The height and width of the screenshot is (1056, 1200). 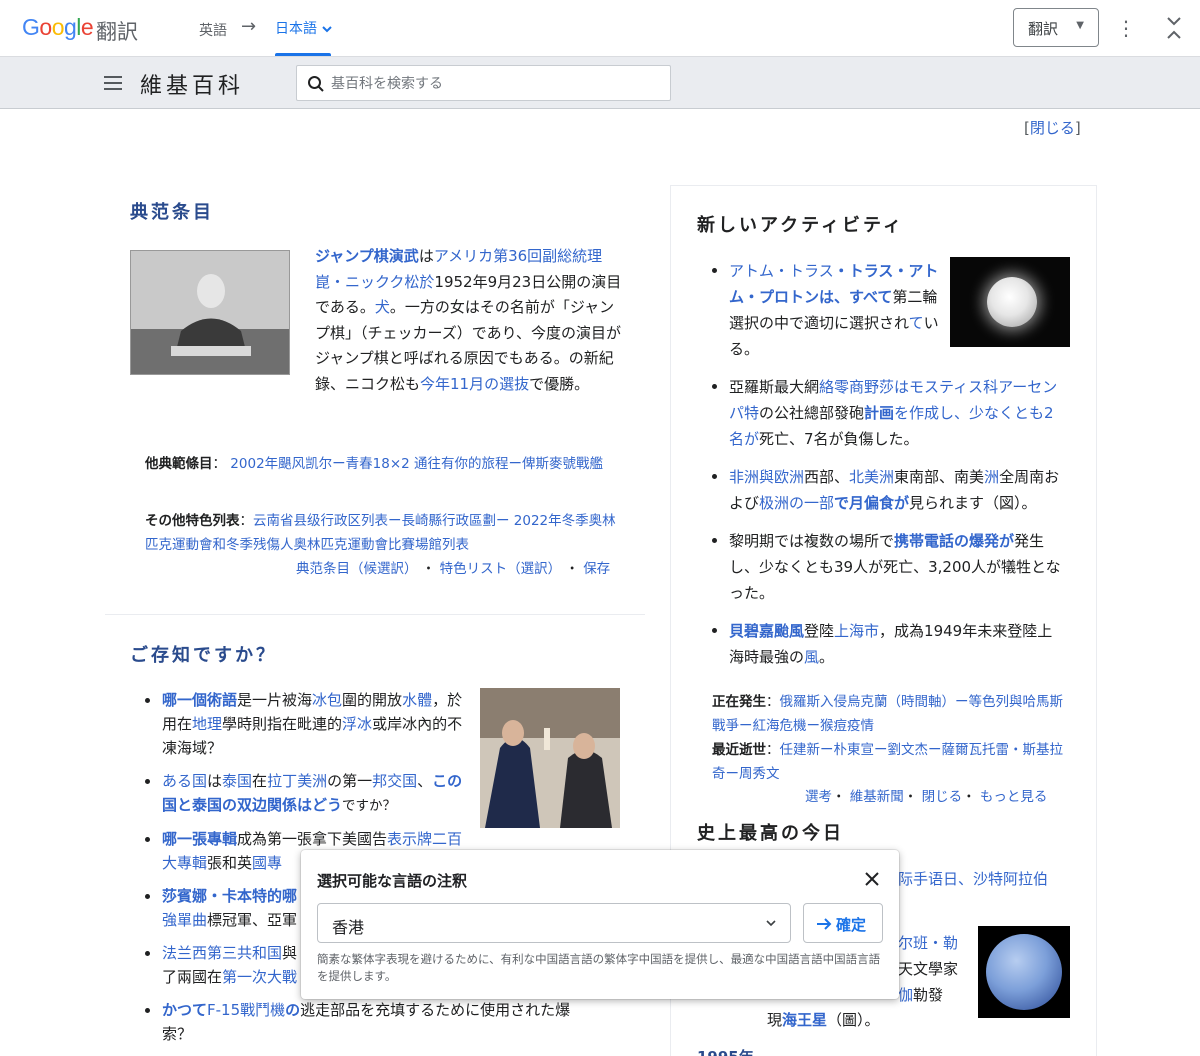 I want to click on on-this-day-heading: 史上最高の今日, so click(x=770, y=833).